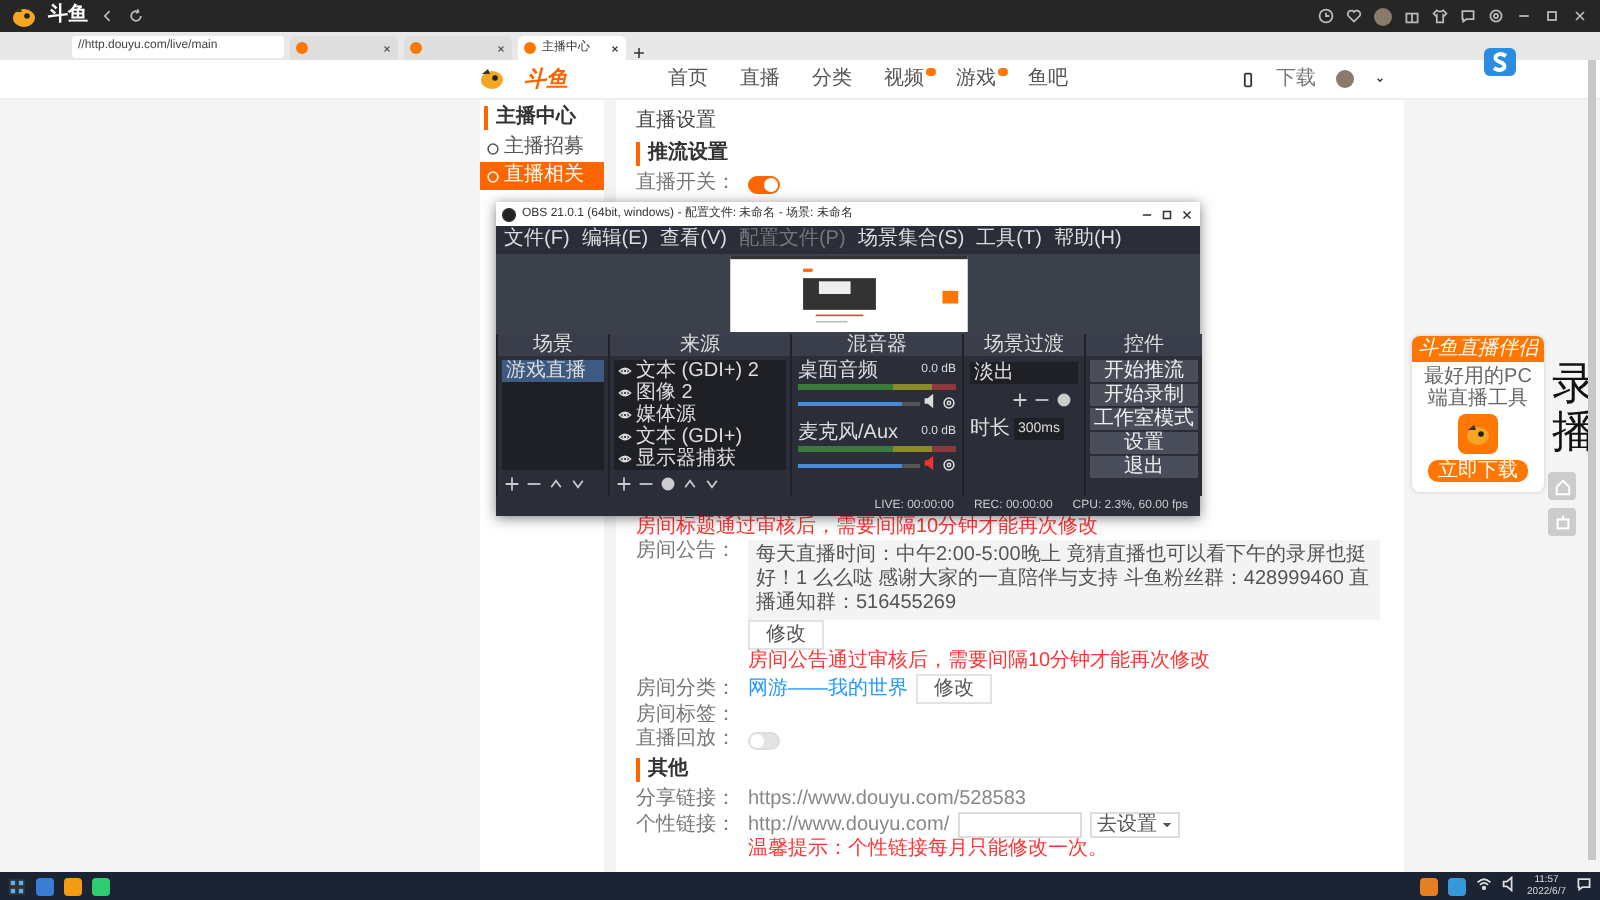 This screenshot has width=1600, height=900. Describe the element at coordinates (687, 800) in the screenshot. I see `field-label: 分享链接：` at that location.